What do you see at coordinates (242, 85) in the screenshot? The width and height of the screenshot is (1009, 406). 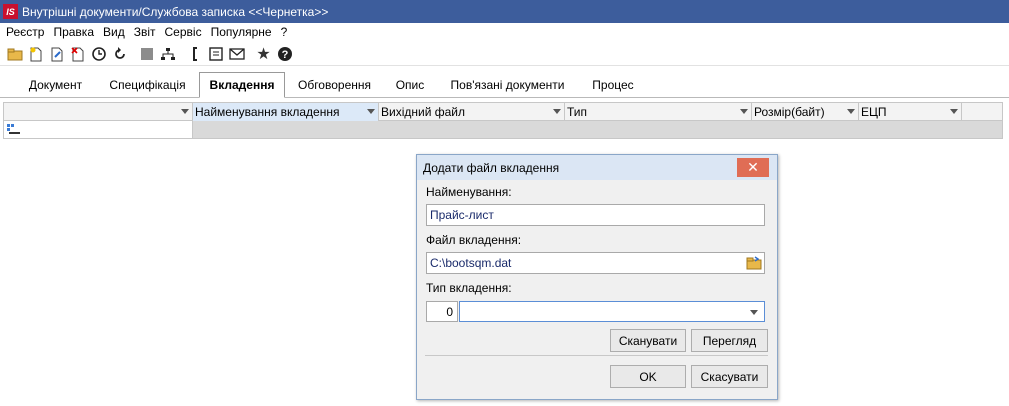 I see `tab-attachments: Вкладення` at bounding box center [242, 85].